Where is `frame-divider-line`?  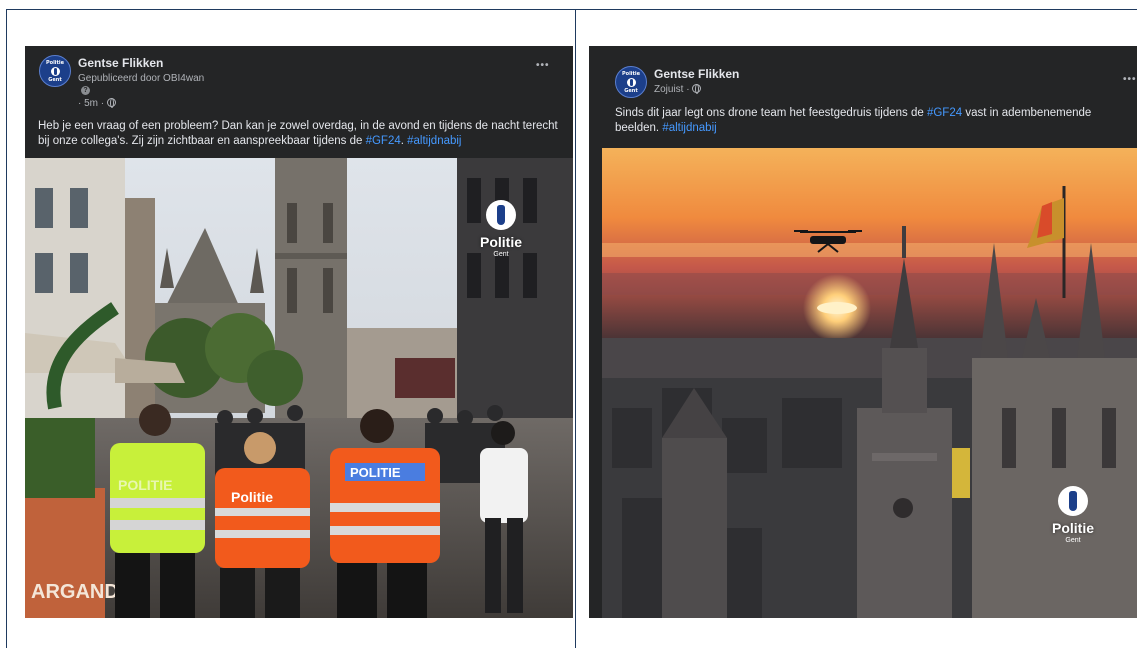
frame-divider-line is located at coordinates (575, 328).